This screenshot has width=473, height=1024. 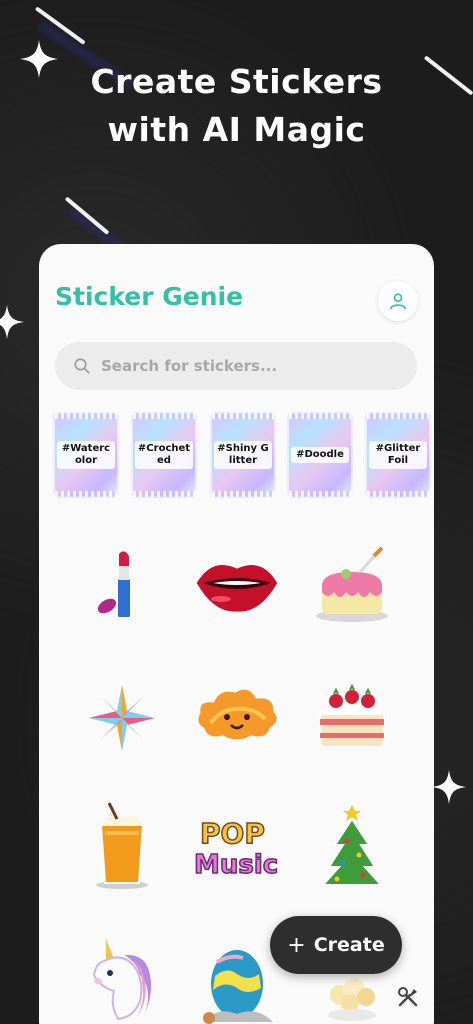 What do you see at coordinates (236, 129) in the screenshot?
I see `headline-line2: with AI Magic` at bounding box center [236, 129].